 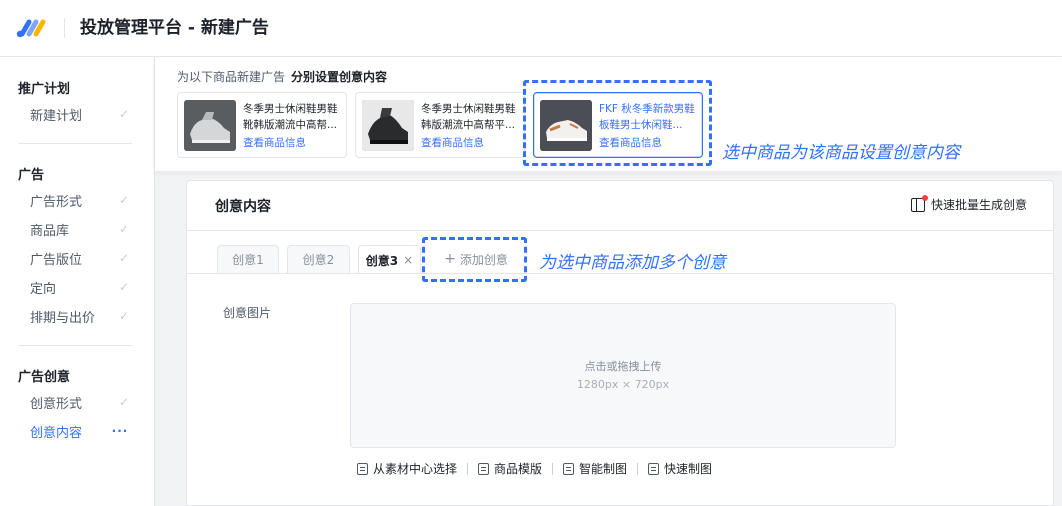 What do you see at coordinates (841, 153) in the screenshot?
I see `annotation-select-product: 选中商品为该商品设置创意内容` at bounding box center [841, 153].